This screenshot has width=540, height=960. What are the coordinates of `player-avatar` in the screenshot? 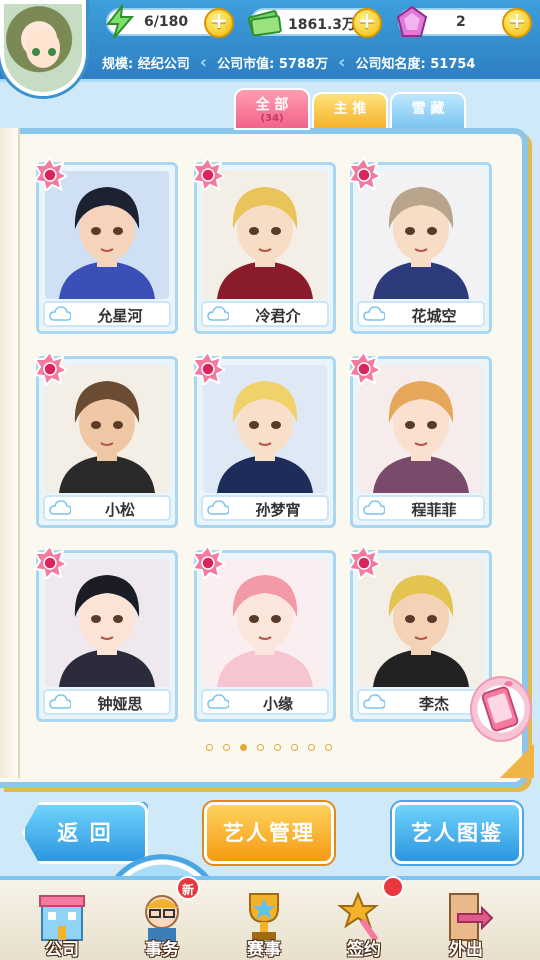 It's located at (43, 48).